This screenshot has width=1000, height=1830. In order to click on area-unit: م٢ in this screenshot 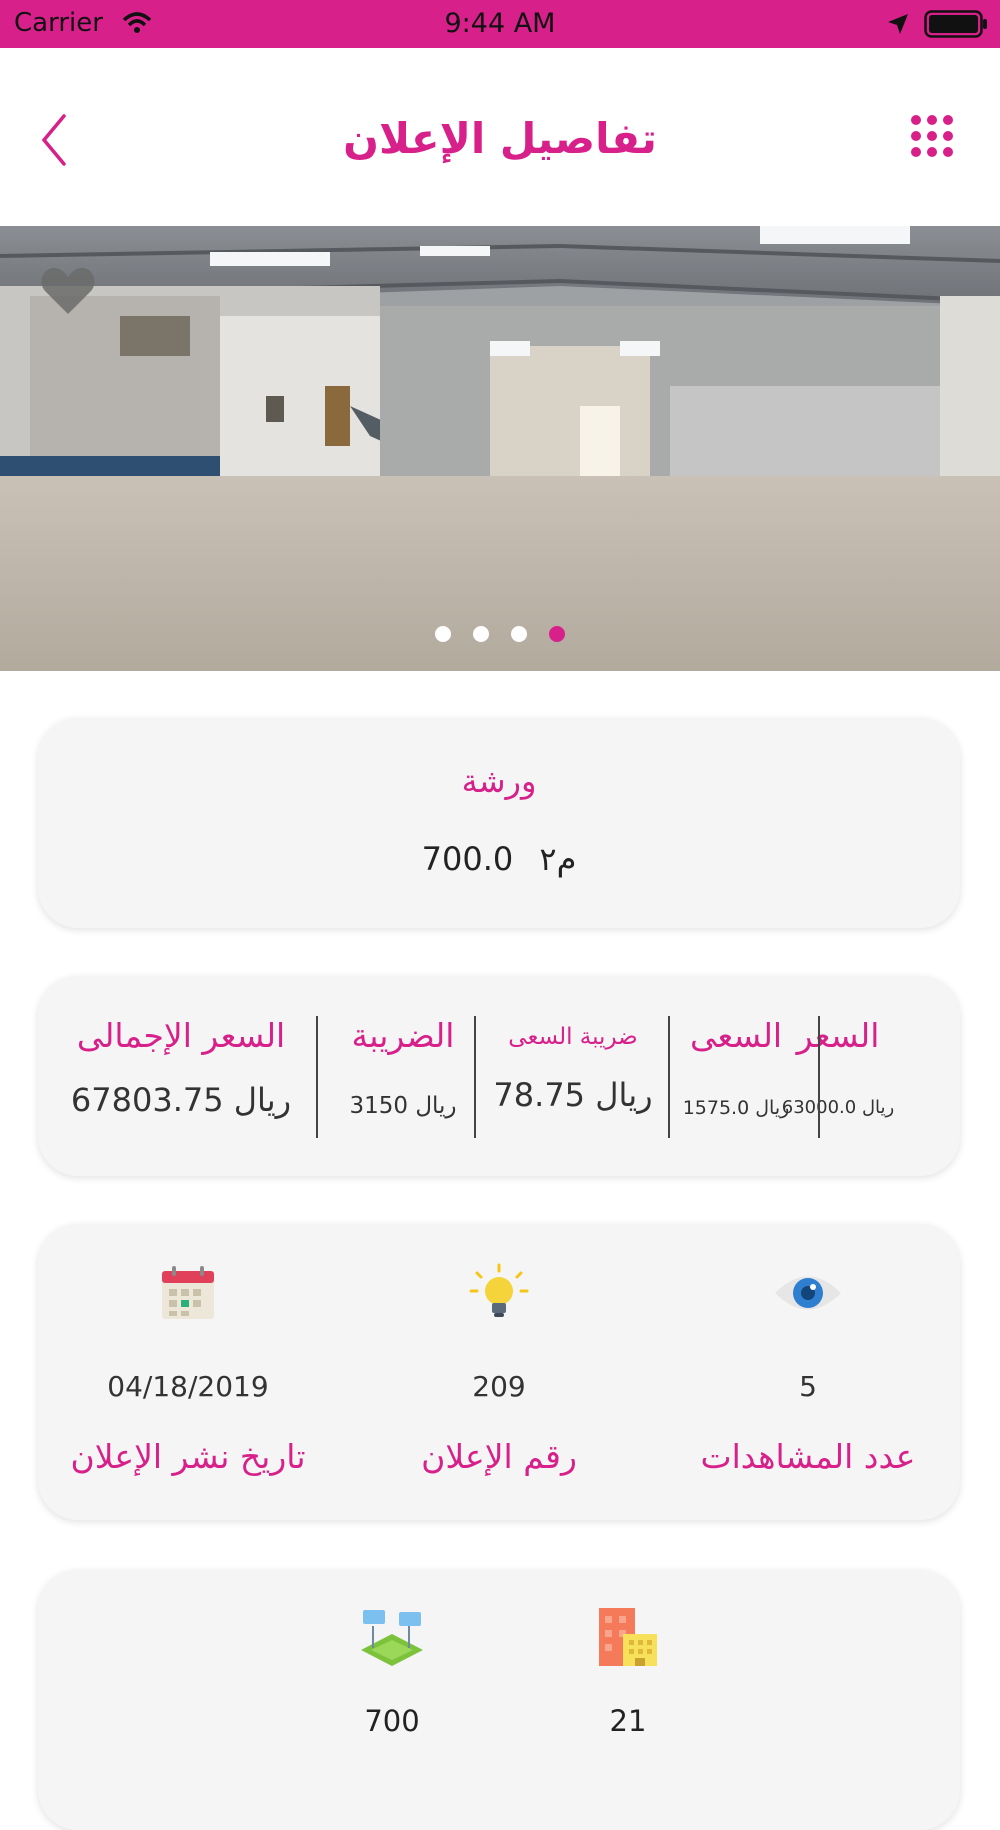, I will do `click(558, 859)`.